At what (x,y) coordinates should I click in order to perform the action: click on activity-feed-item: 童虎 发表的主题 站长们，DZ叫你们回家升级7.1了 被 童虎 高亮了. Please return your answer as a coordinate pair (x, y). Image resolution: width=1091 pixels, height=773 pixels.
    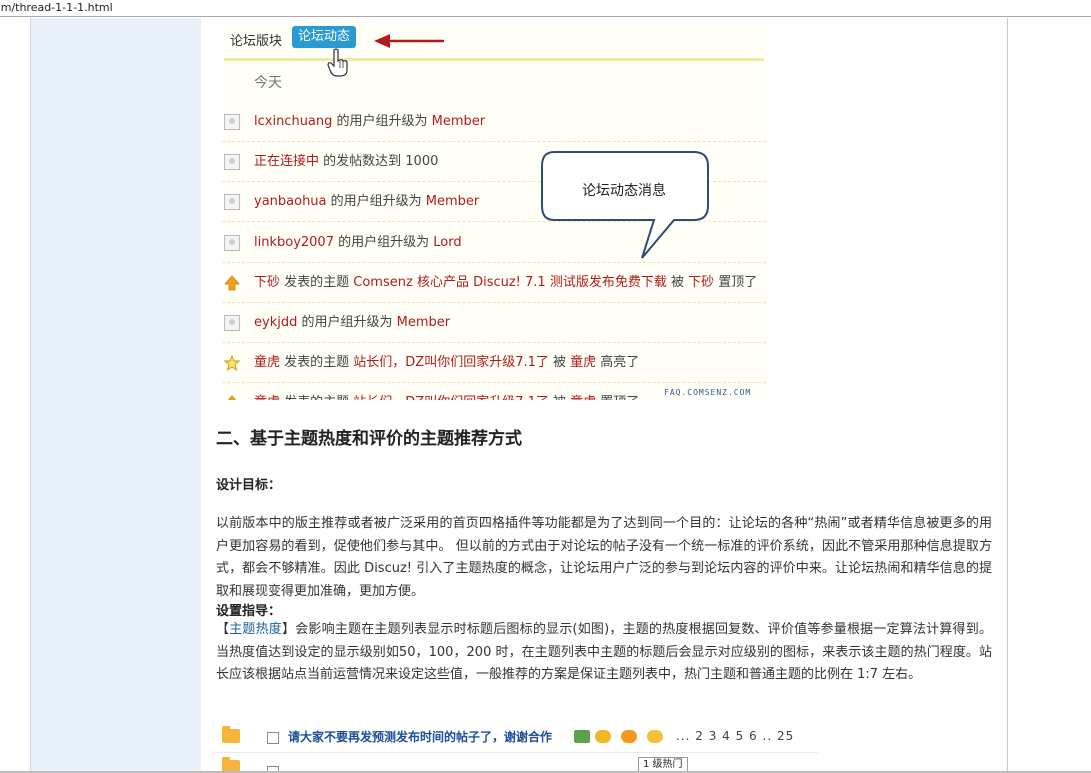
    Looking at the image, I should click on (494, 363).